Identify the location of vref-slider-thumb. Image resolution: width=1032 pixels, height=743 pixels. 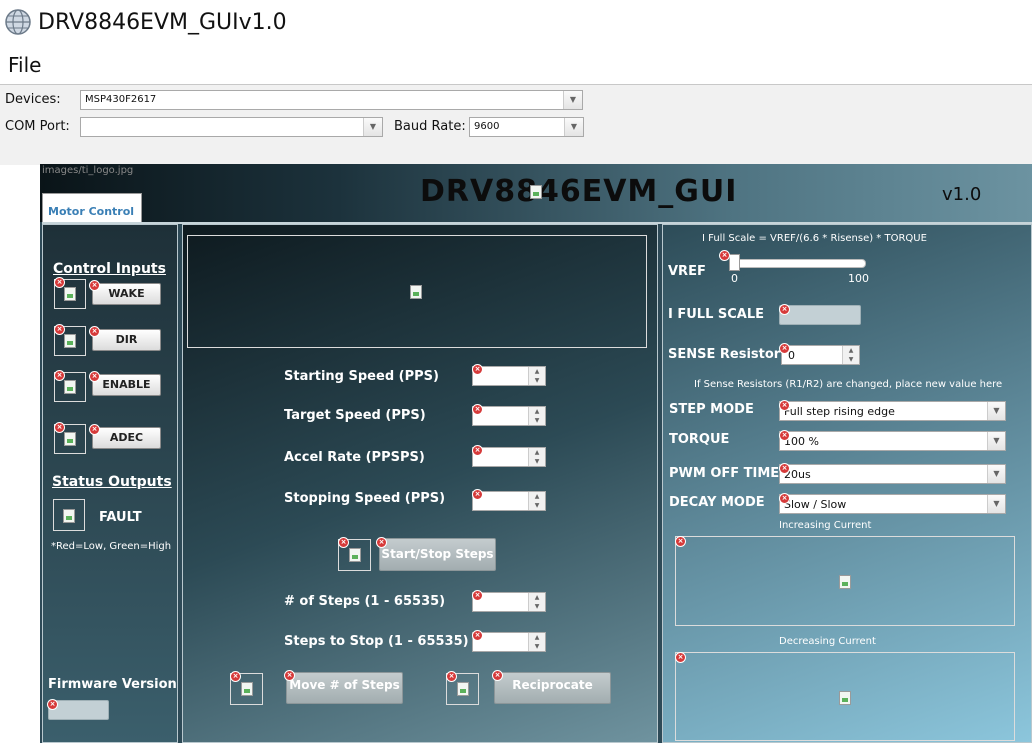
(734, 262).